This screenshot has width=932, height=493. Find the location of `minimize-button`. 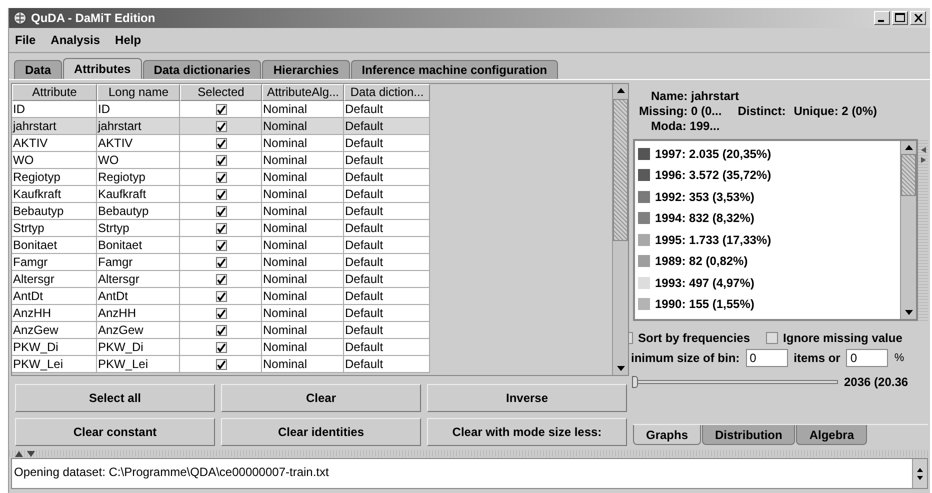

minimize-button is located at coordinates (882, 18).